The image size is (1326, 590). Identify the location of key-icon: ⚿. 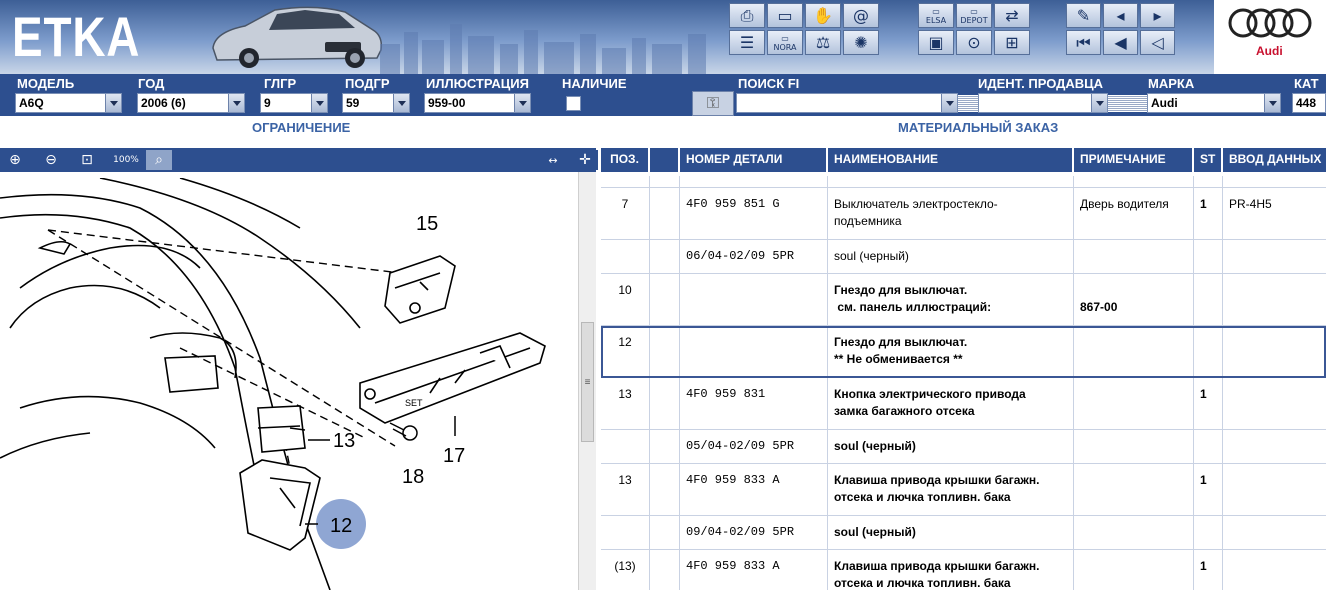
(713, 103).